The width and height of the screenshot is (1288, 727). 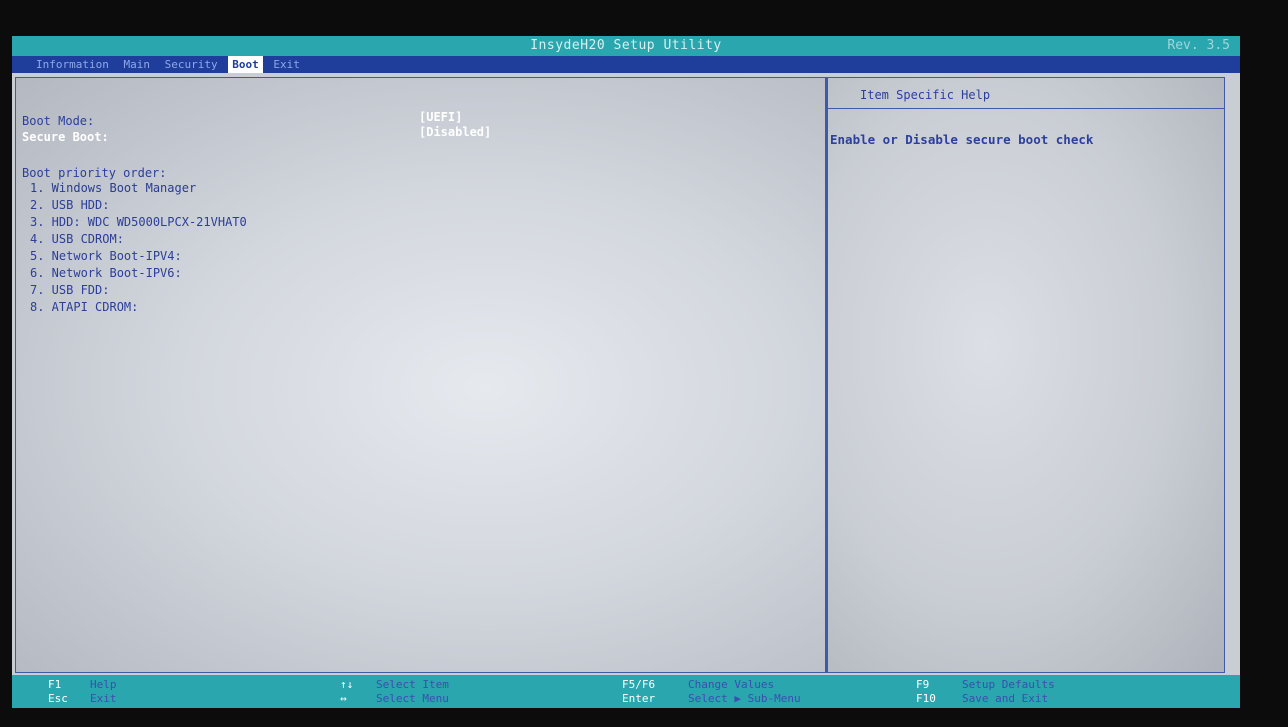 What do you see at coordinates (84, 307) in the screenshot?
I see `boot-item-8: 8. ATAPI CDROM:` at bounding box center [84, 307].